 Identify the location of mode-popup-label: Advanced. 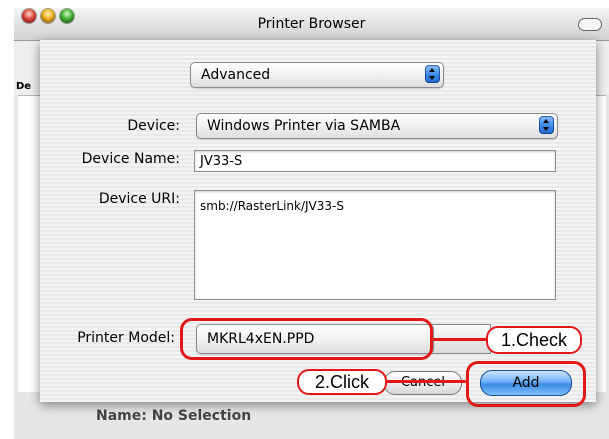
(236, 75).